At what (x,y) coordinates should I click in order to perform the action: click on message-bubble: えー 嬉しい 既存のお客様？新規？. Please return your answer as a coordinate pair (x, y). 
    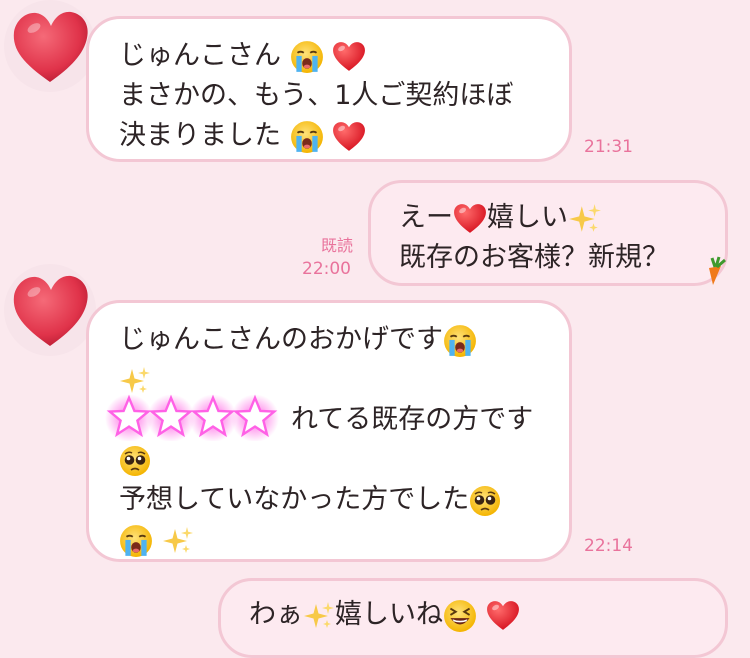
    Looking at the image, I should click on (548, 233).